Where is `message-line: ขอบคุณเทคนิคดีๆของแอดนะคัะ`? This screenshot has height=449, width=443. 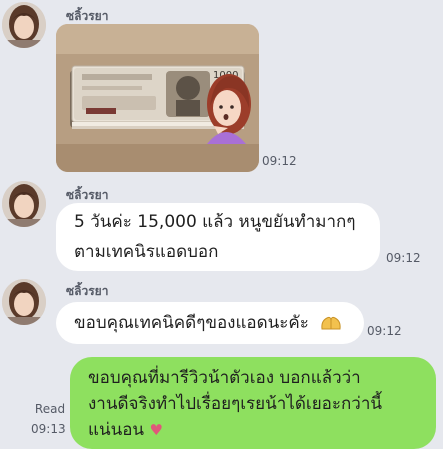 message-line: ขอบคุณเทคนิคดีๆของแอดนะคัะ is located at coordinates (191, 323).